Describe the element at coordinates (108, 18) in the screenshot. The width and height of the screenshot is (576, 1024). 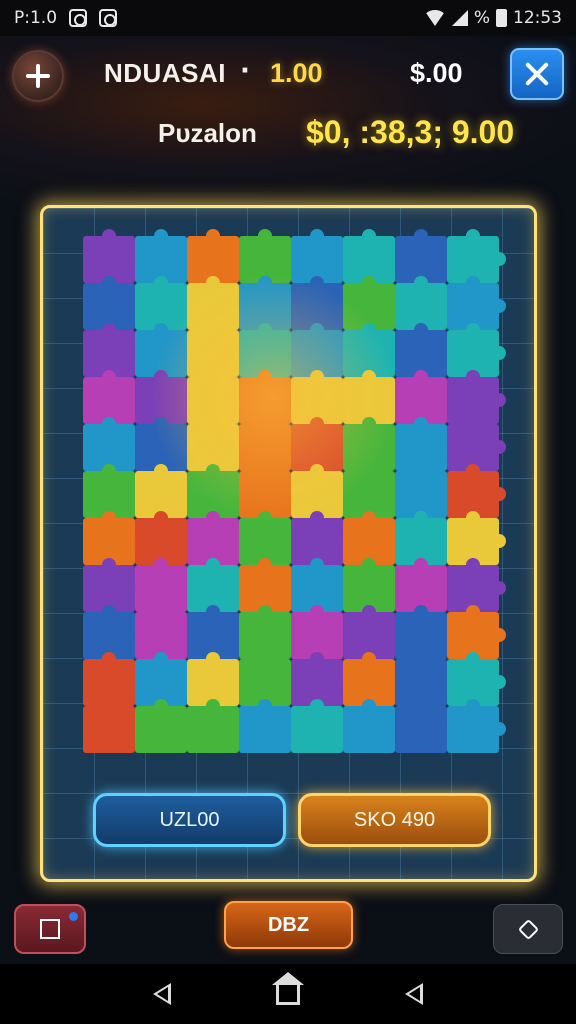
I see `notification-icon` at that location.